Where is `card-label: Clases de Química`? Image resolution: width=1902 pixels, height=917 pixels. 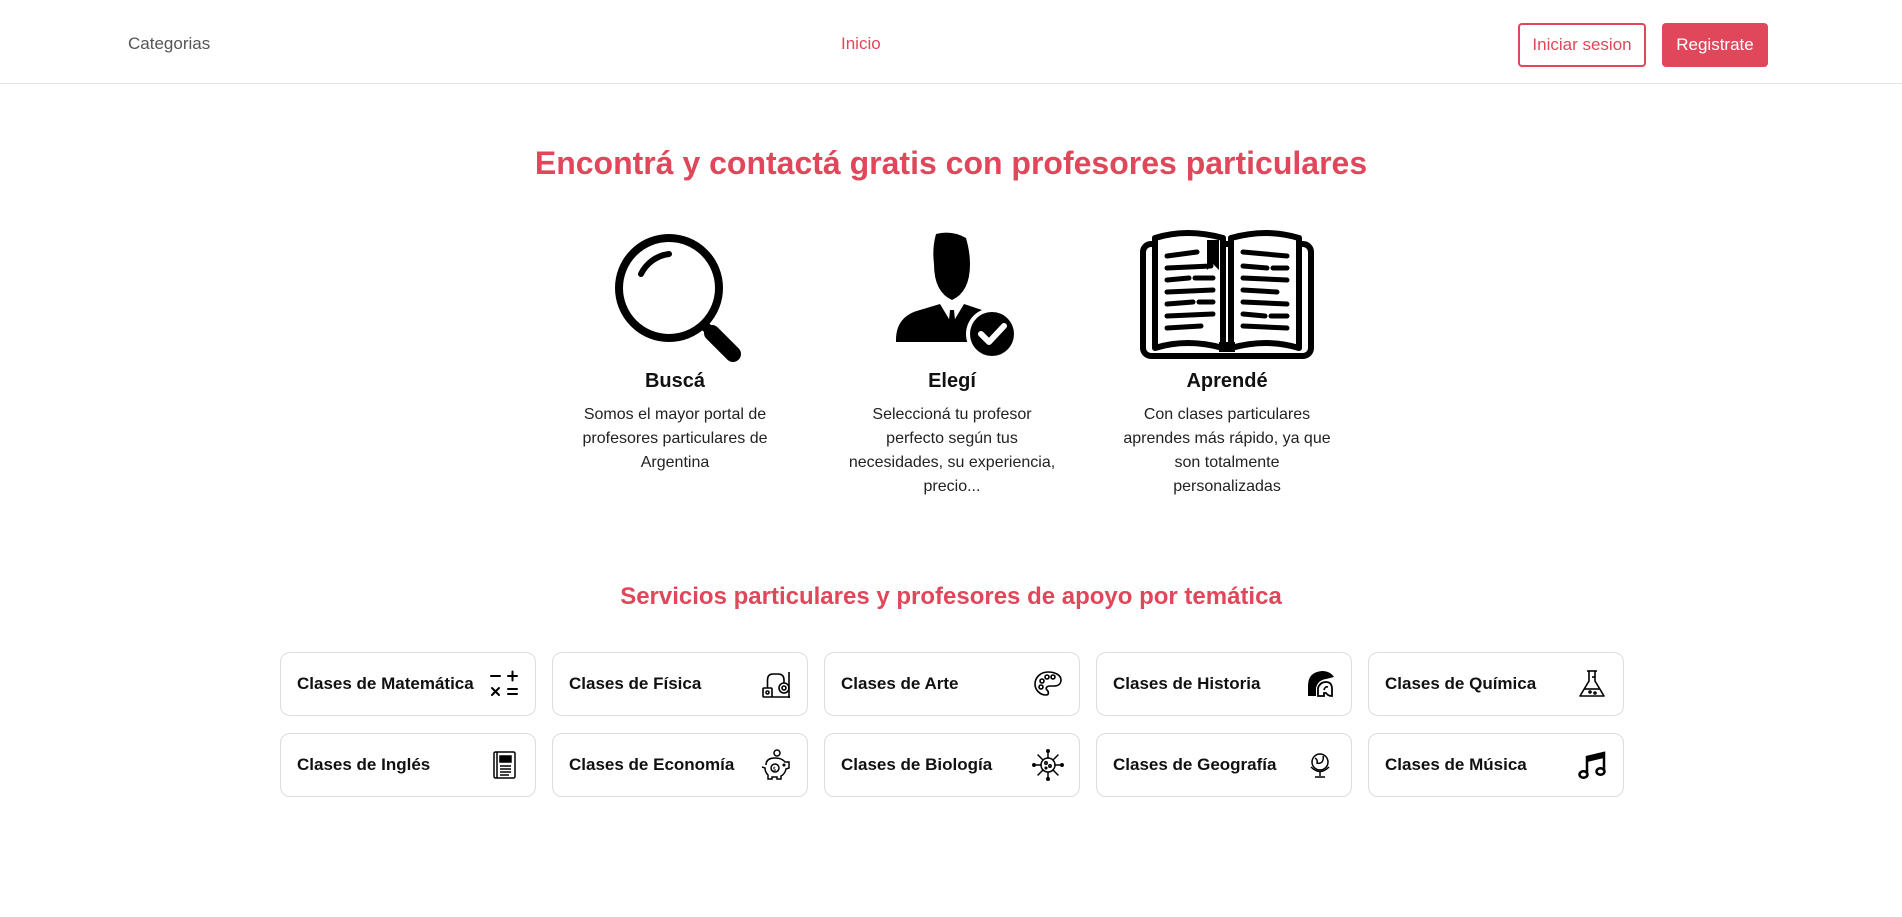 card-label: Clases de Química is located at coordinates (1461, 683).